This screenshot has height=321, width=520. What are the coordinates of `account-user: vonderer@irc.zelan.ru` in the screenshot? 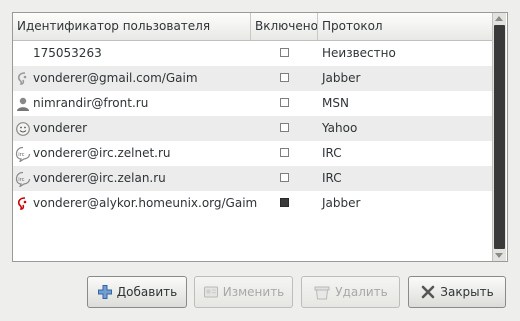 It's located at (99, 178).